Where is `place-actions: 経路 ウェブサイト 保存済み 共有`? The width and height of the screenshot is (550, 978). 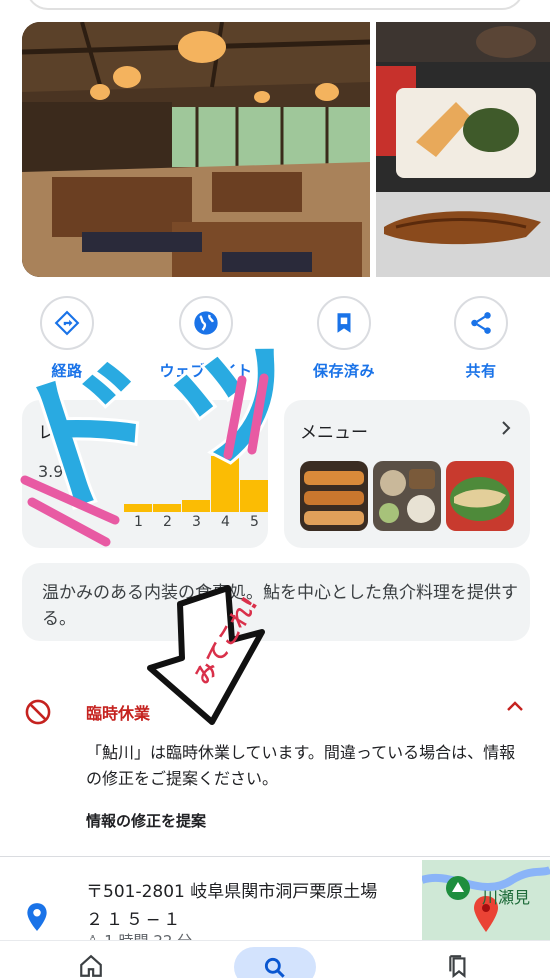
place-actions: 経路 ウェブサイト 保存済み 共有 is located at coordinates (275, 341).